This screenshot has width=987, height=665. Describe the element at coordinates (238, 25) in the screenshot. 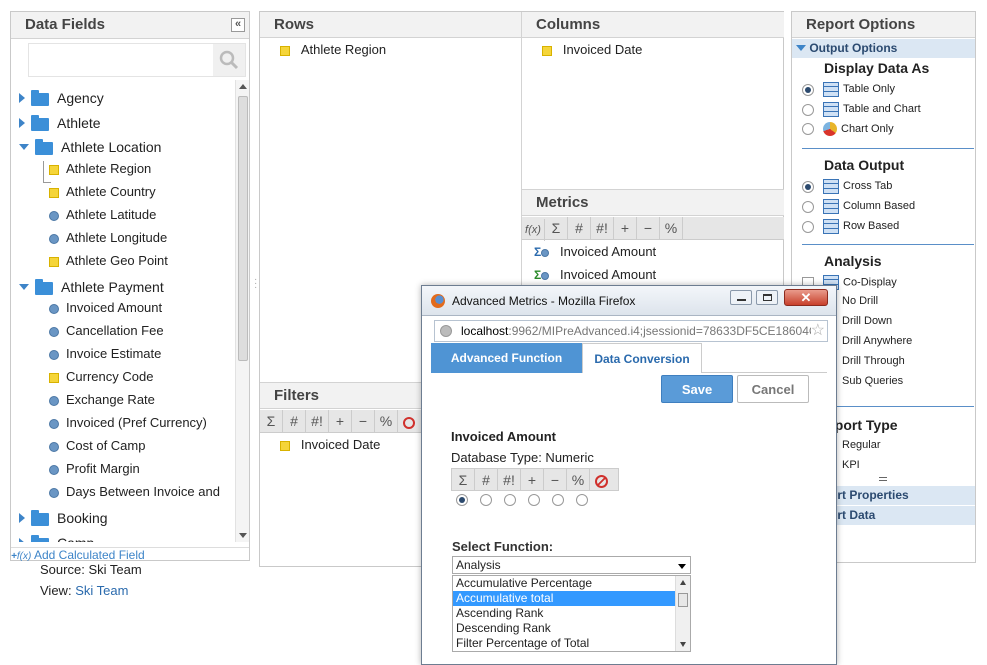

I see `collapse-panel-icon: «` at that location.